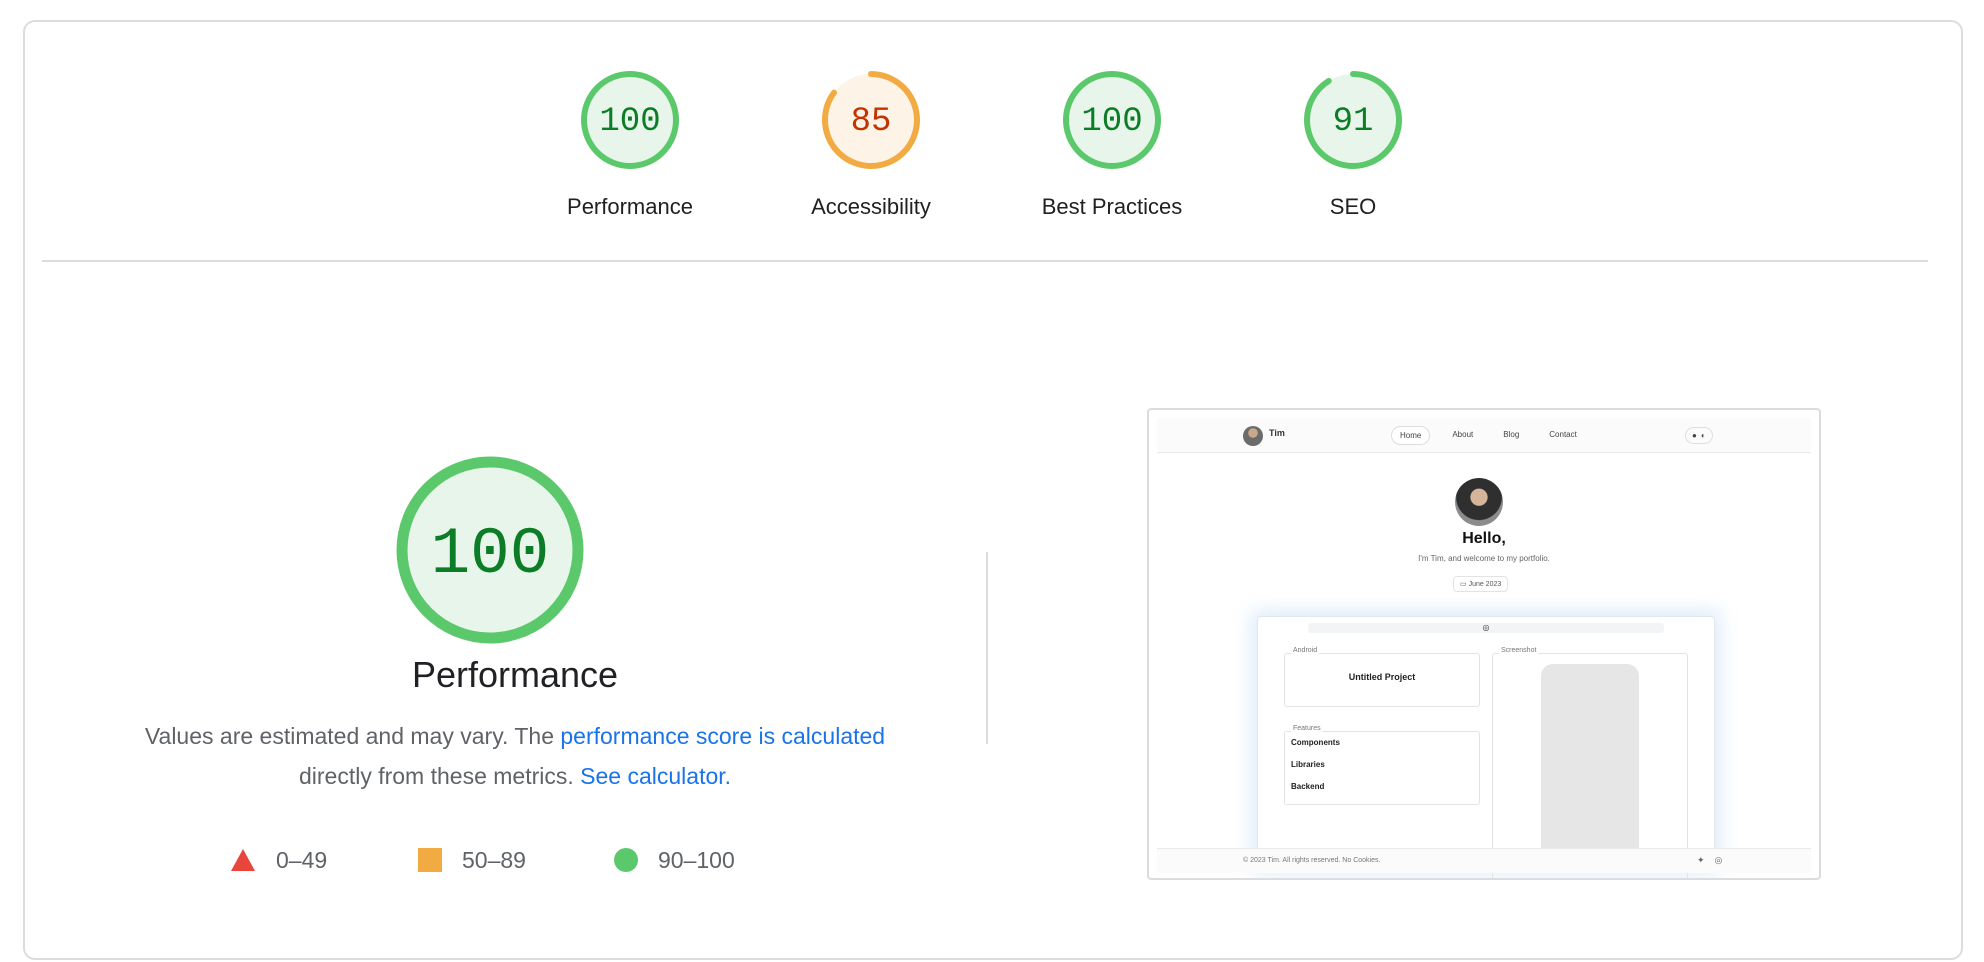  Describe the element at coordinates (626, 860) in the screenshot. I see `circle-icon` at that location.